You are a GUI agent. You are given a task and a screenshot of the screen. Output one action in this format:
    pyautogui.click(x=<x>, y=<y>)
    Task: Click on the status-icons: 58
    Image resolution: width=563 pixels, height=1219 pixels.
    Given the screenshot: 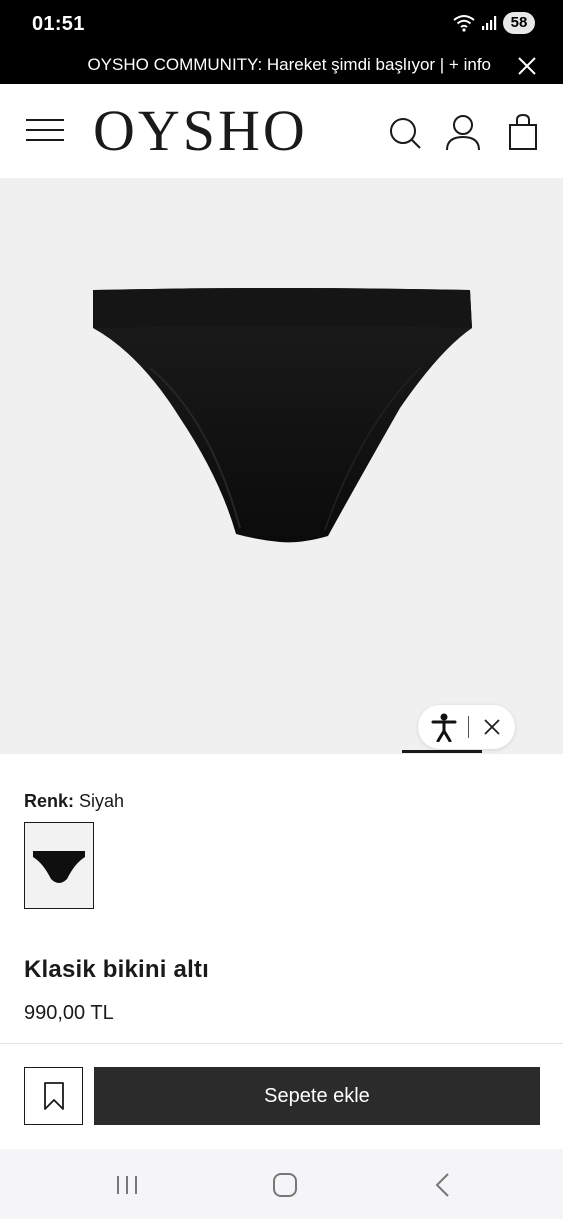 What is the action you would take?
    pyautogui.click(x=494, y=23)
    